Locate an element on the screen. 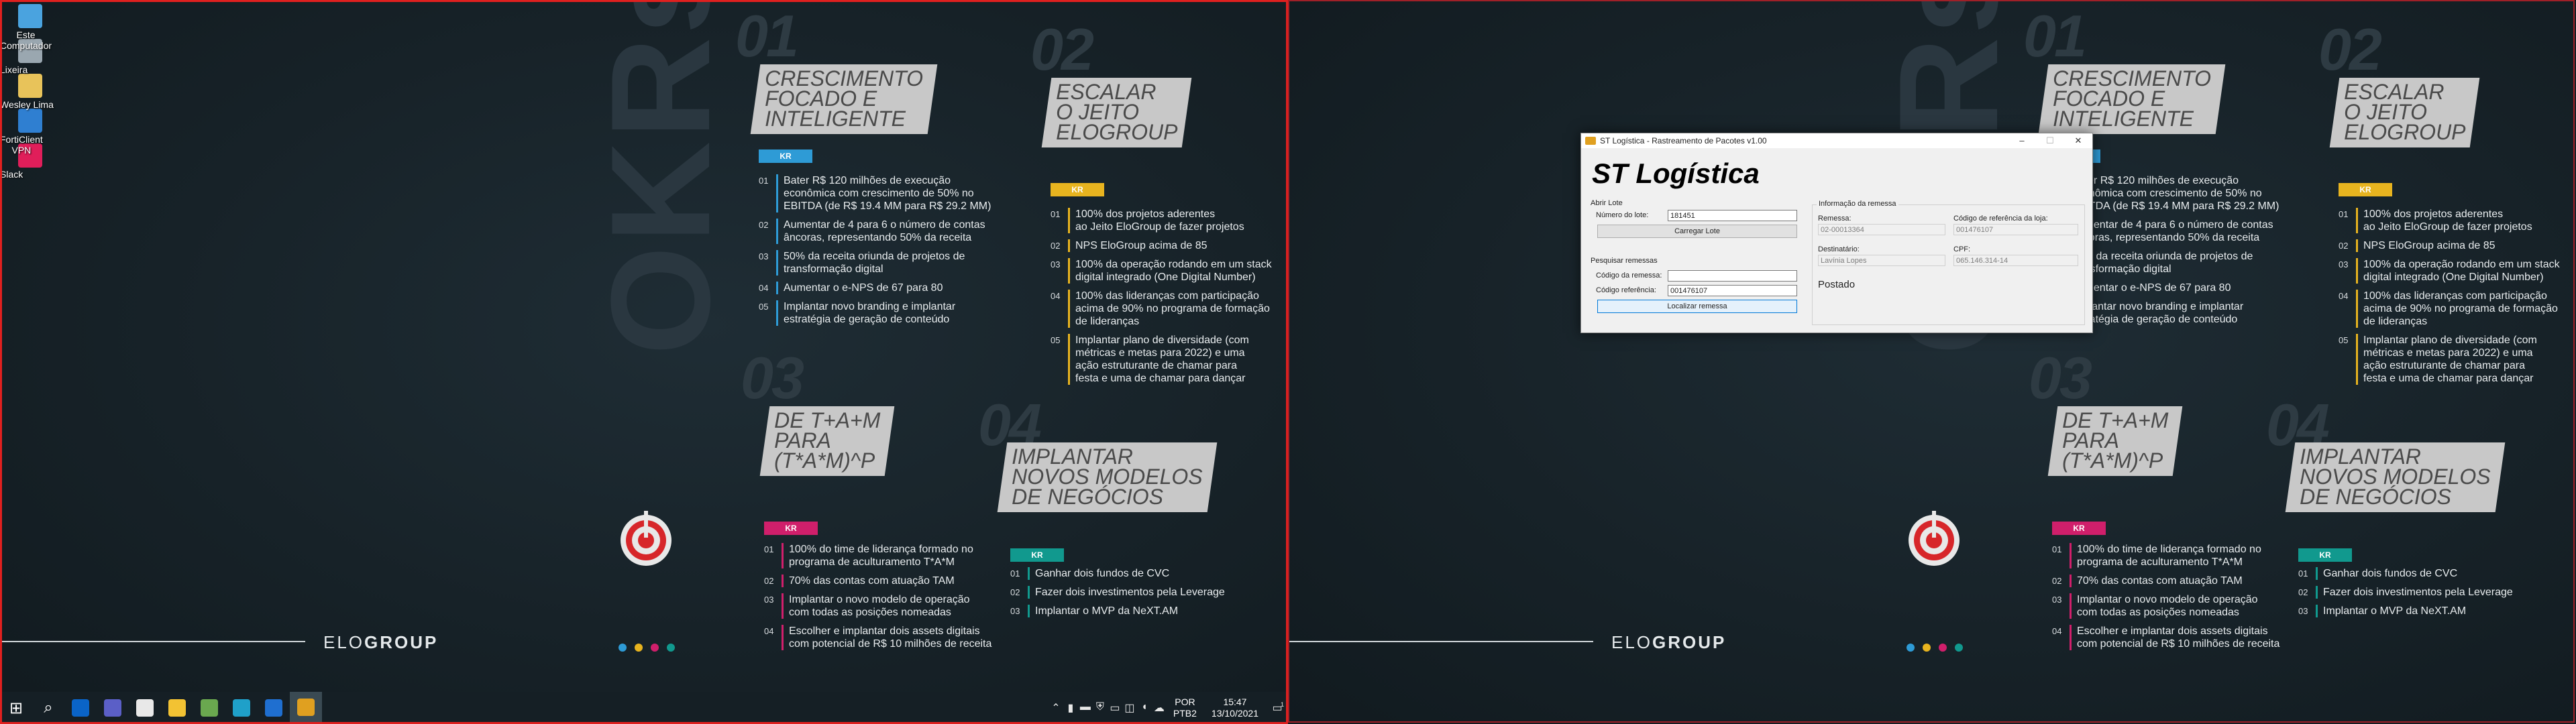 The image size is (2576, 724). language-indicator: POR PTB2 is located at coordinates (1185, 708).